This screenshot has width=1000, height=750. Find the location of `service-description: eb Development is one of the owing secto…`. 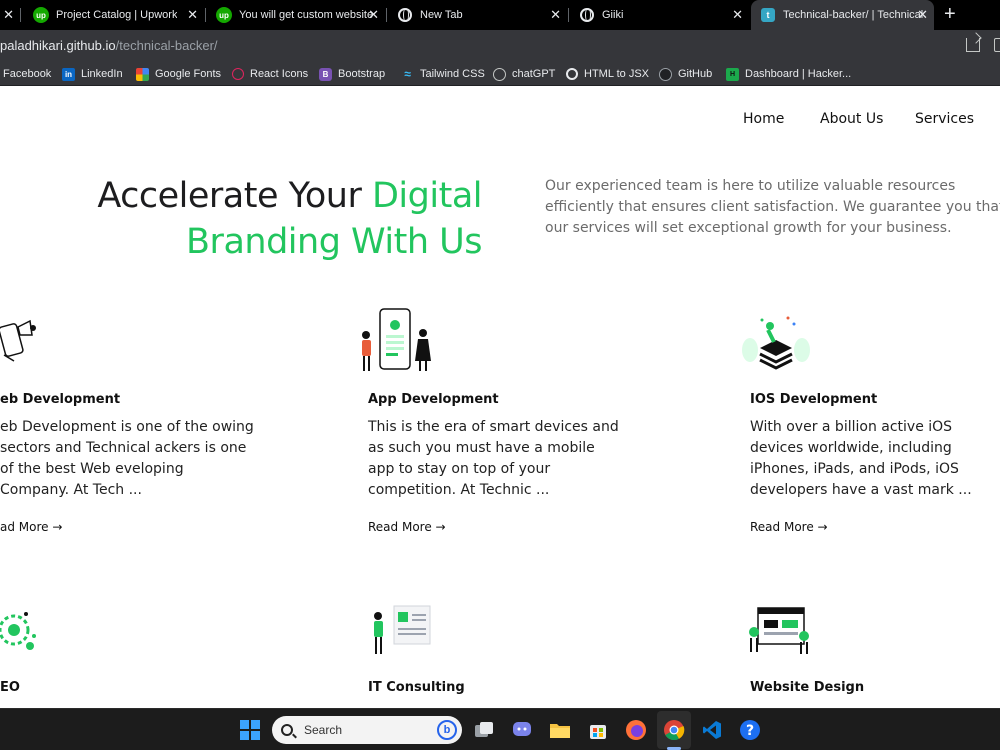

service-description: eb Development is one of the owing secto… is located at coordinates (127, 458).